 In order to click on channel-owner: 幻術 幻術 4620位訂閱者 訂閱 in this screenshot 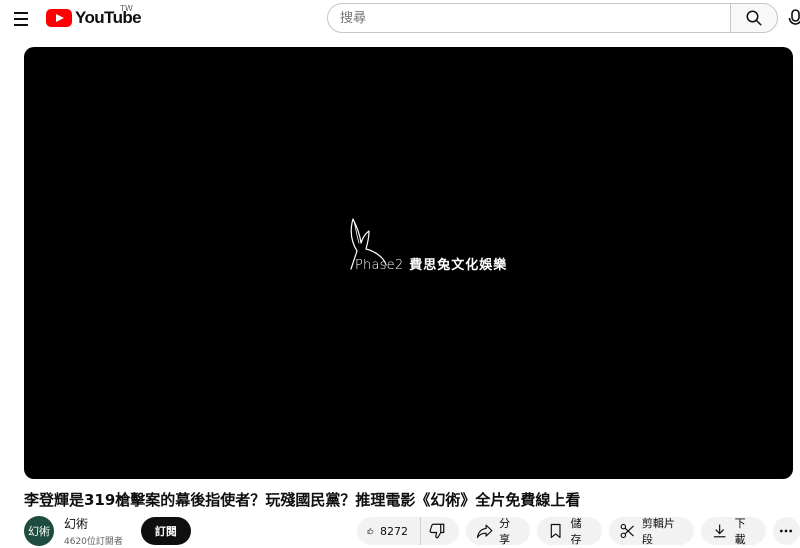, I will do `click(107, 531)`.